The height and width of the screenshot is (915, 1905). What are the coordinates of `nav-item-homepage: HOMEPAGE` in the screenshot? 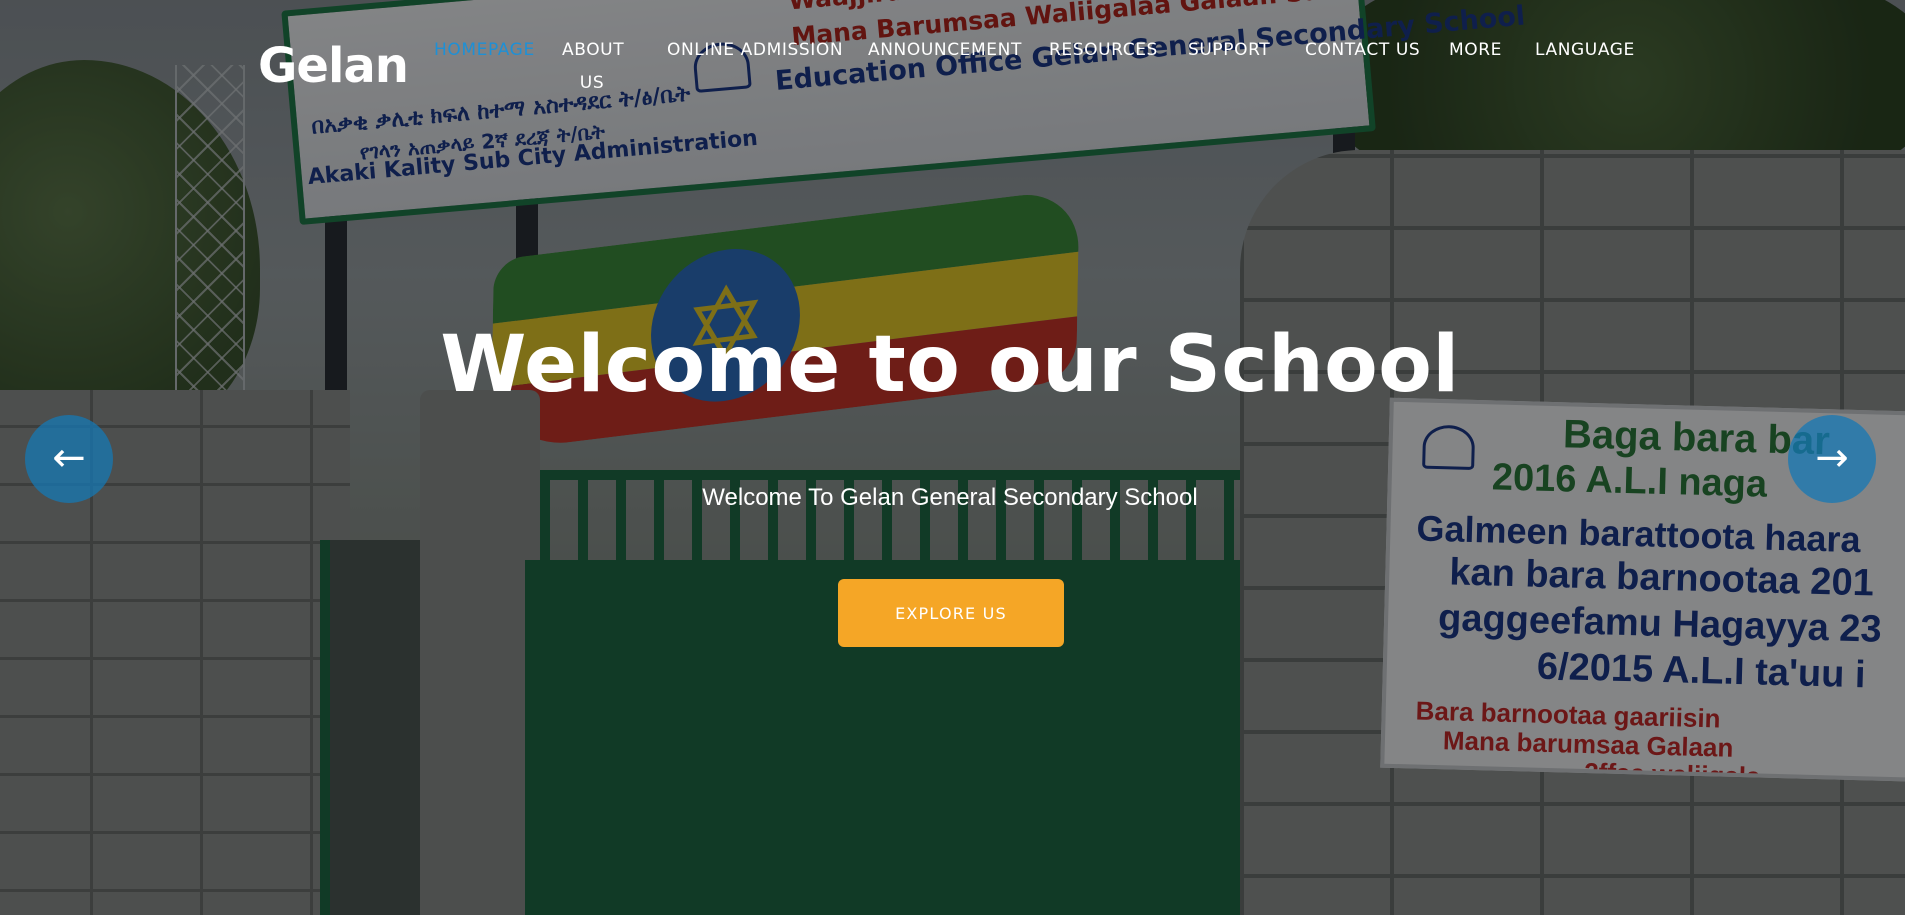 It's located at (484, 50).